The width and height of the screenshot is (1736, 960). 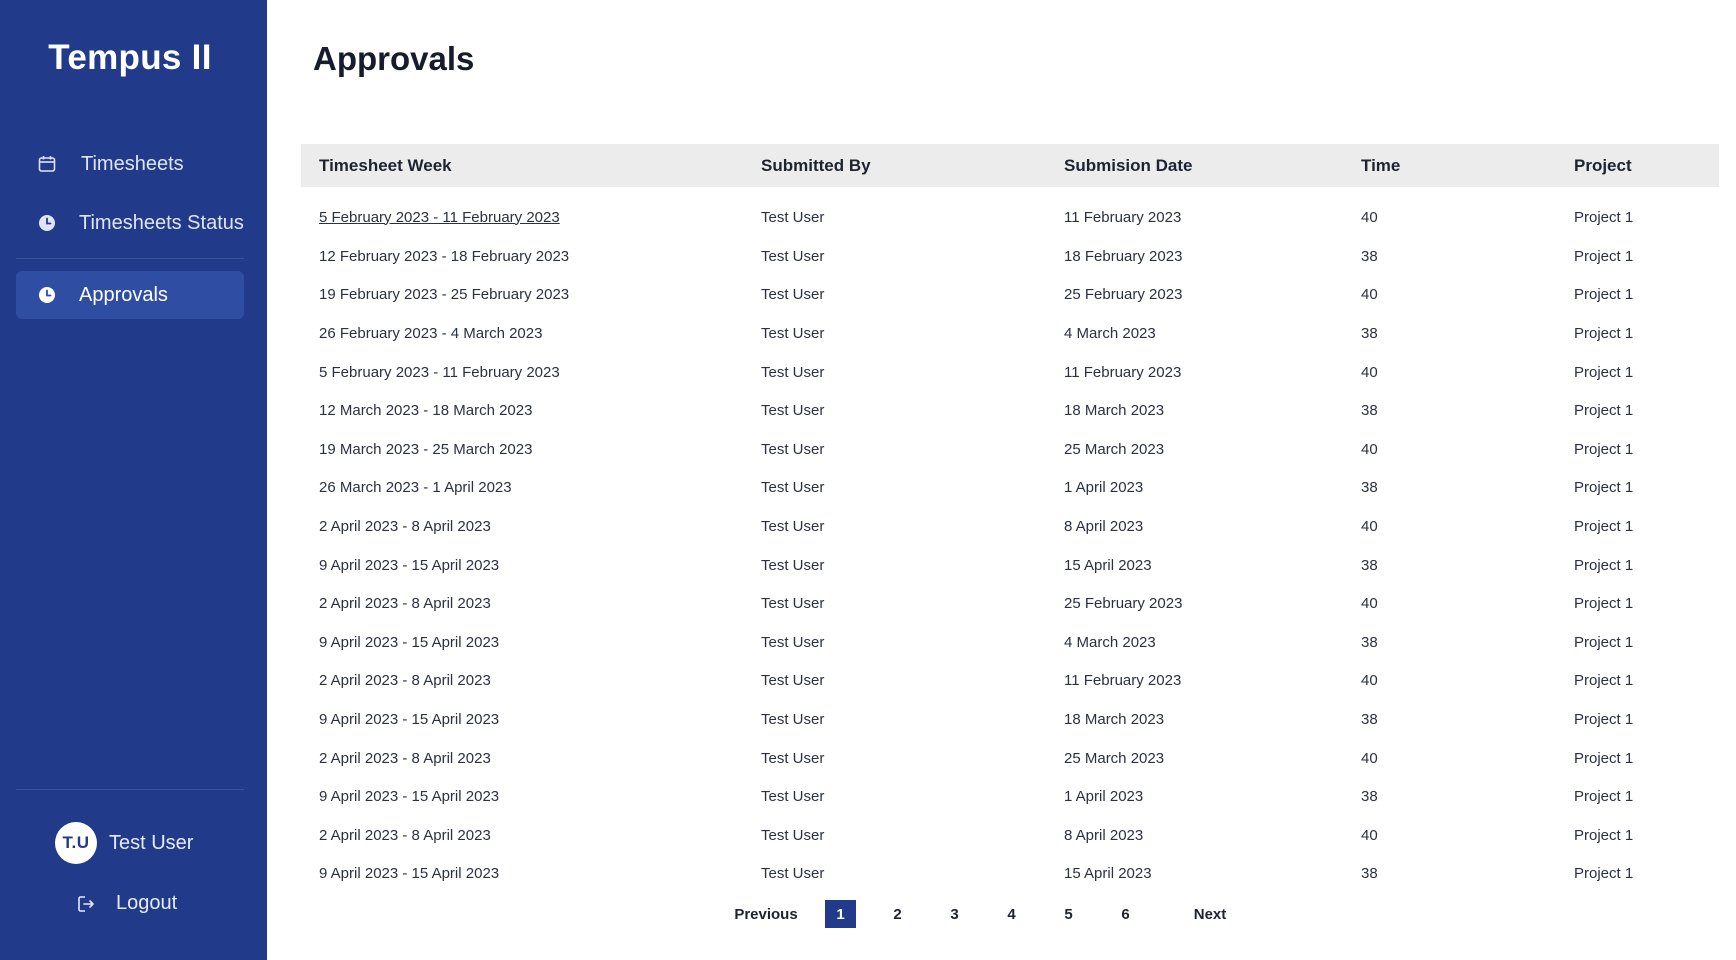 What do you see at coordinates (522, 165) in the screenshot?
I see `column-header-timesheet-week: Timesheet Week` at bounding box center [522, 165].